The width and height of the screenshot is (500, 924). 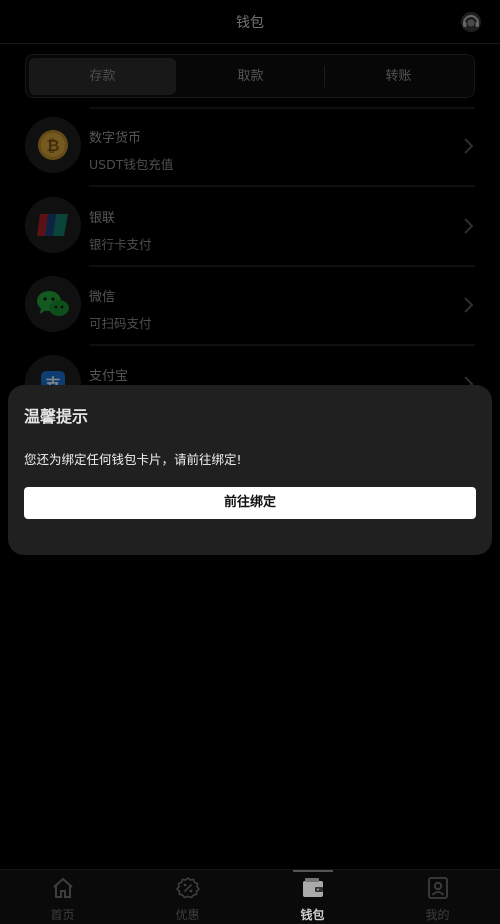 I want to click on tab-label: 我的, so click(x=437, y=915).